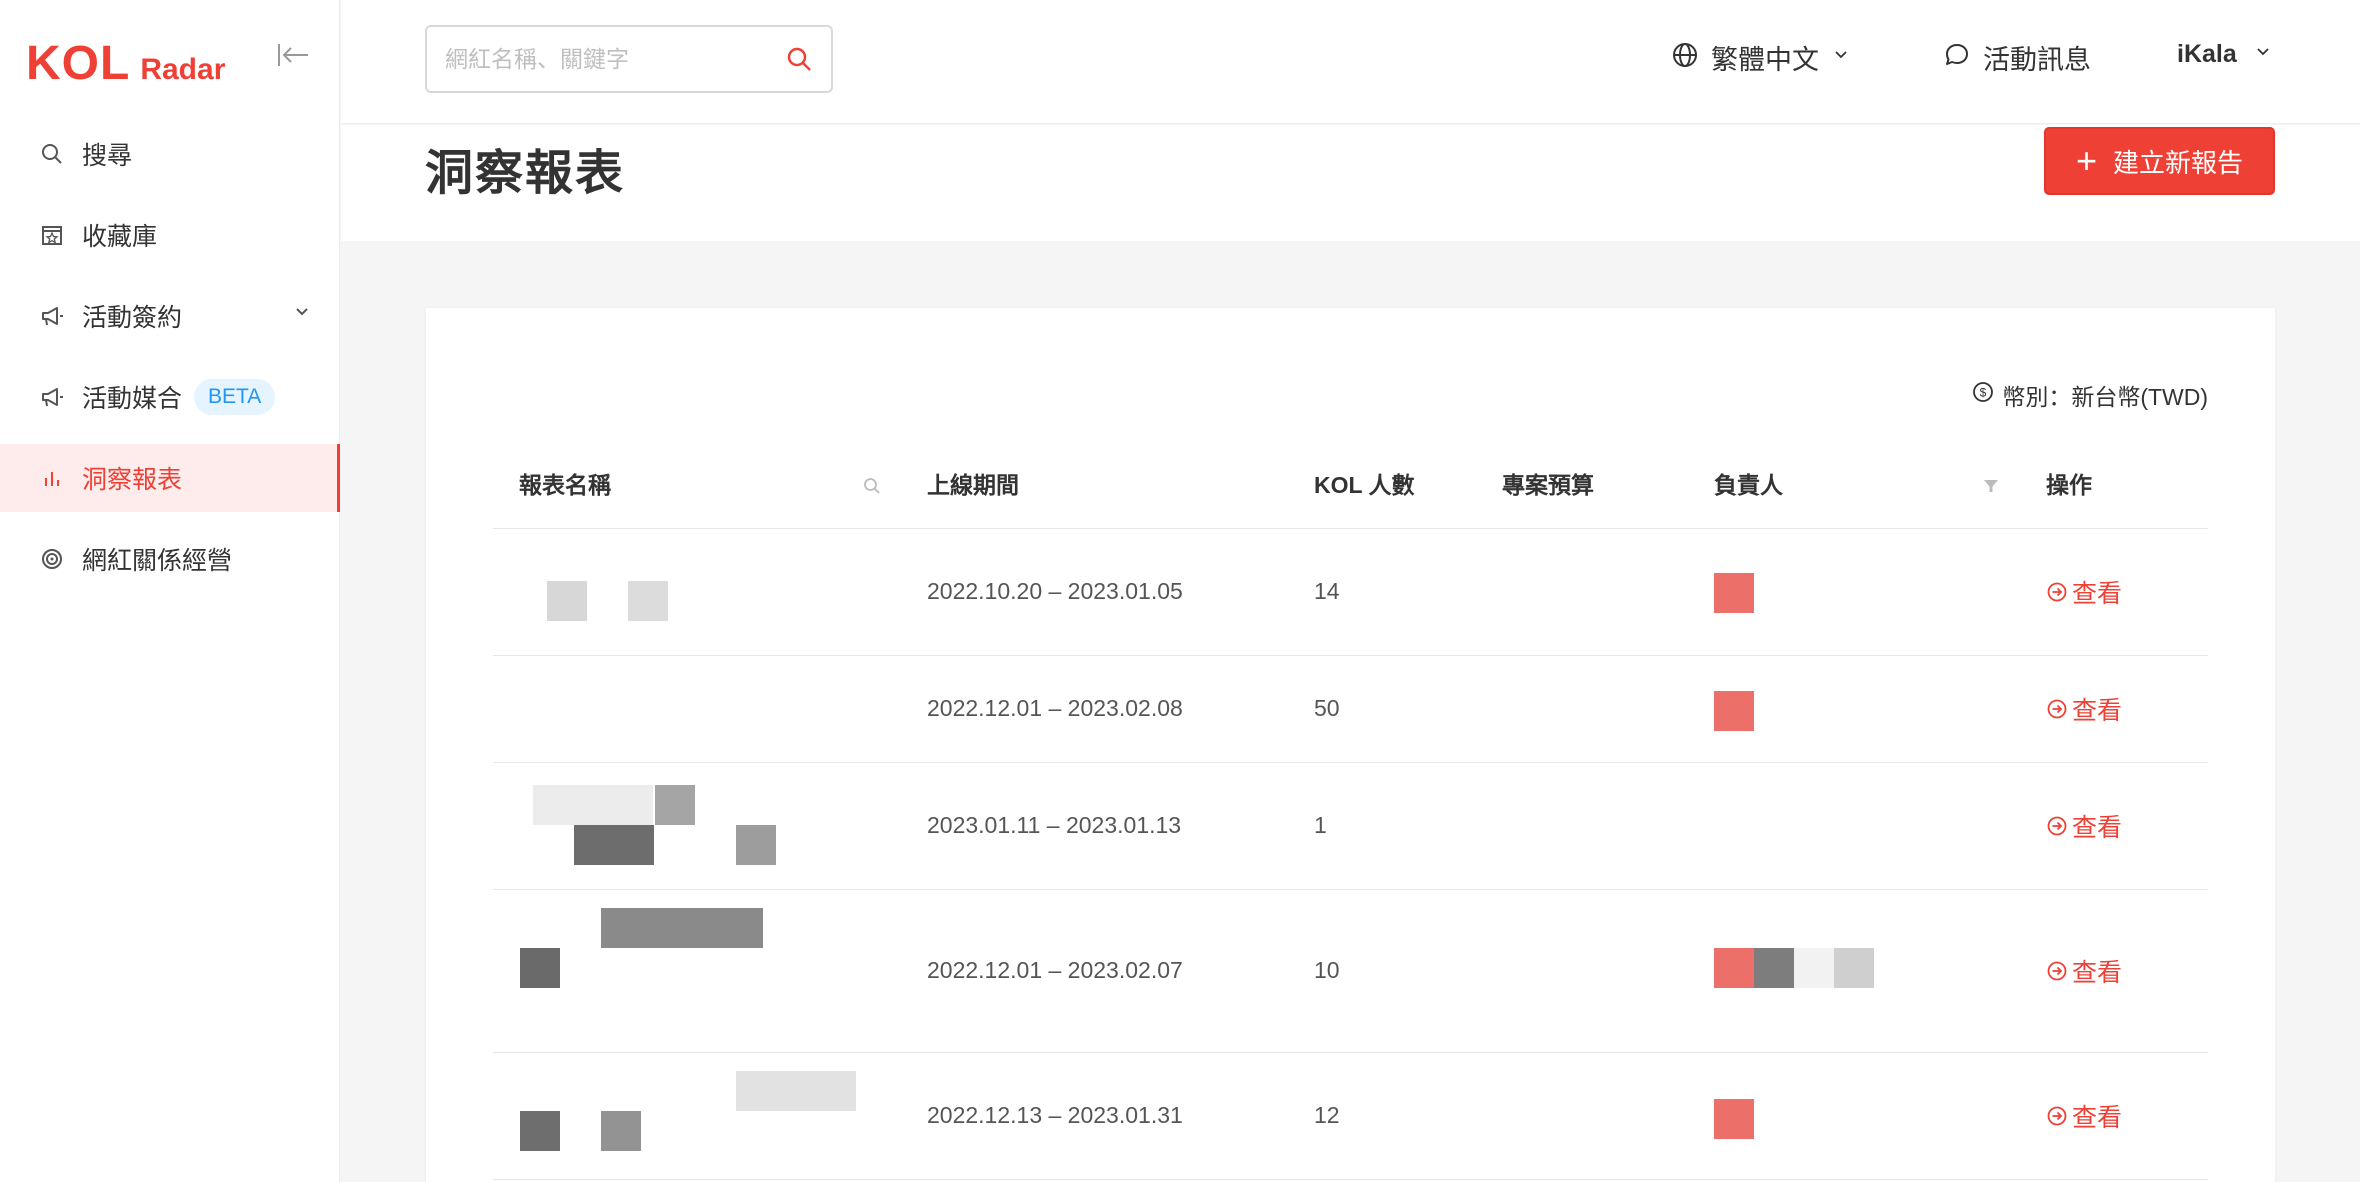 Image resolution: width=2360 pixels, height=1182 pixels. Describe the element at coordinates (1350, 62) in the screenshot. I see `top-bar: 繁體中文 活動訊息 iKala` at that location.